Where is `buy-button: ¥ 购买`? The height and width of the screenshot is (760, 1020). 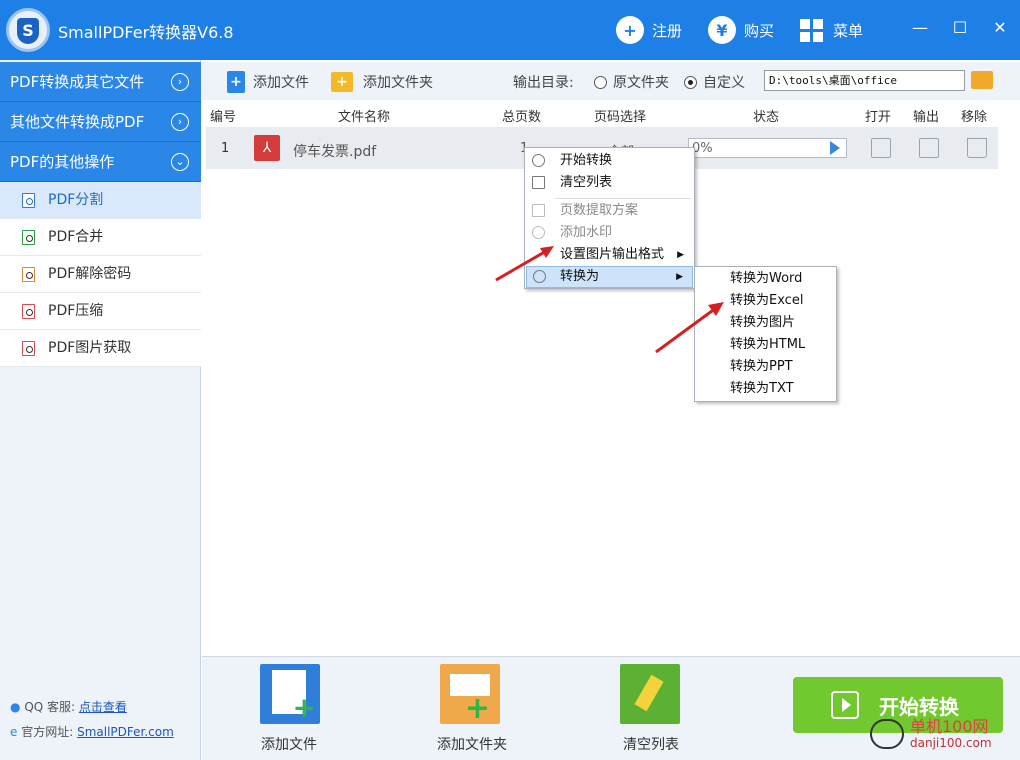 buy-button: ¥ 购买 is located at coordinates (741, 30).